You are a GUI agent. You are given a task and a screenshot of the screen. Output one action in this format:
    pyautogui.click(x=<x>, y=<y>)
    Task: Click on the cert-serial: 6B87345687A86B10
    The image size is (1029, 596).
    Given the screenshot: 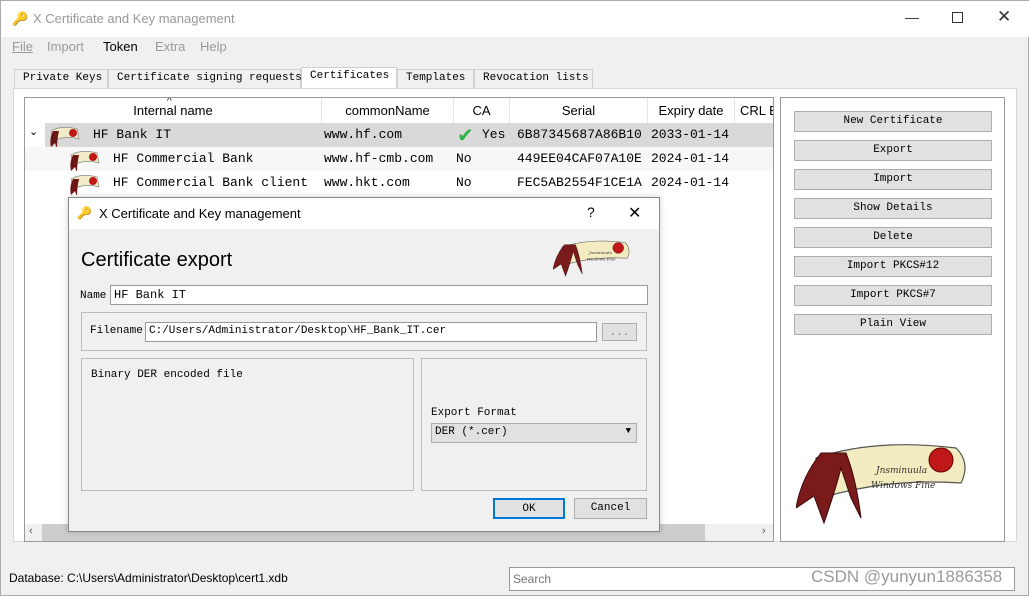 What is the action you would take?
    pyautogui.click(x=579, y=134)
    